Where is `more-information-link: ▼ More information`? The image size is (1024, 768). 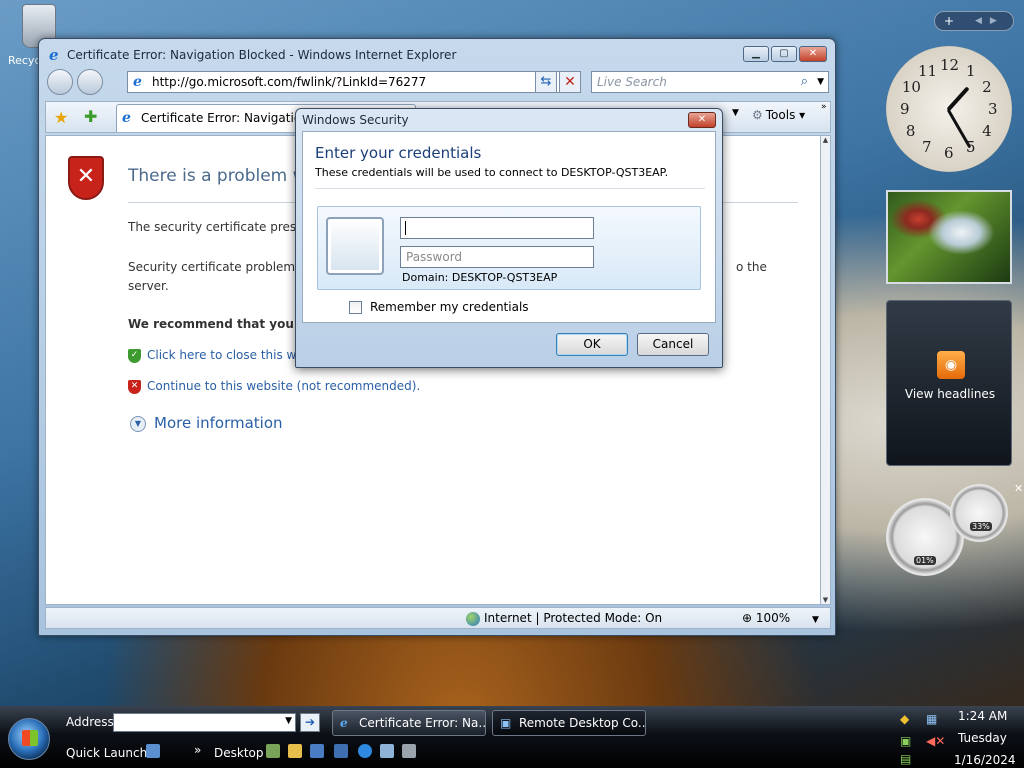 more-information-link: ▼ More information is located at coordinates (206, 423).